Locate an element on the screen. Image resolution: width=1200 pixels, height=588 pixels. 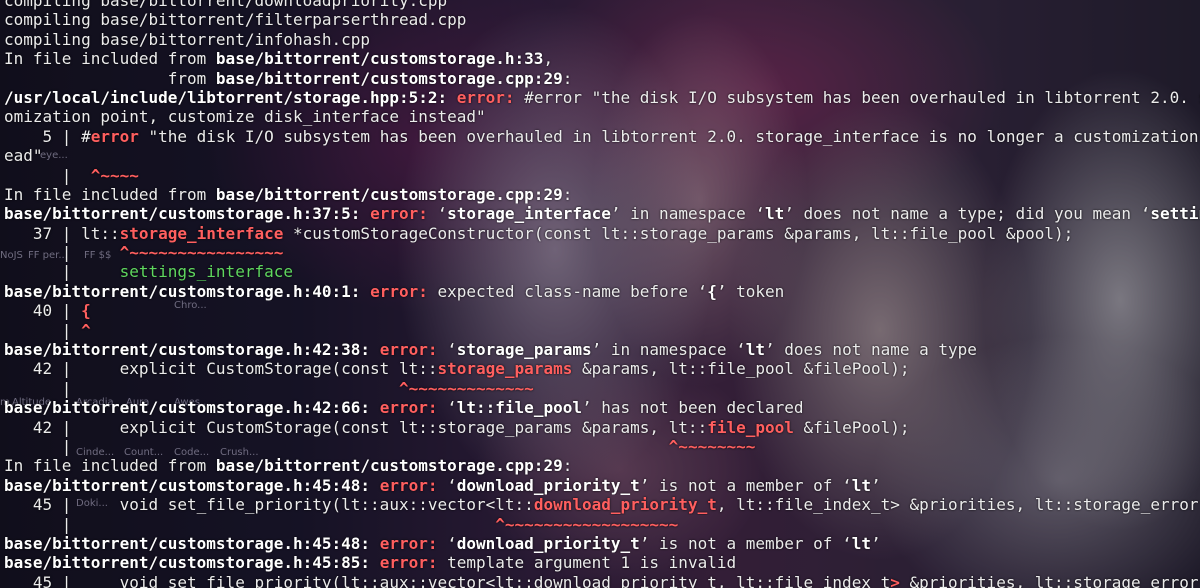
diagnostic-message: ’ has not been declared is located at coordinates (692, 408).